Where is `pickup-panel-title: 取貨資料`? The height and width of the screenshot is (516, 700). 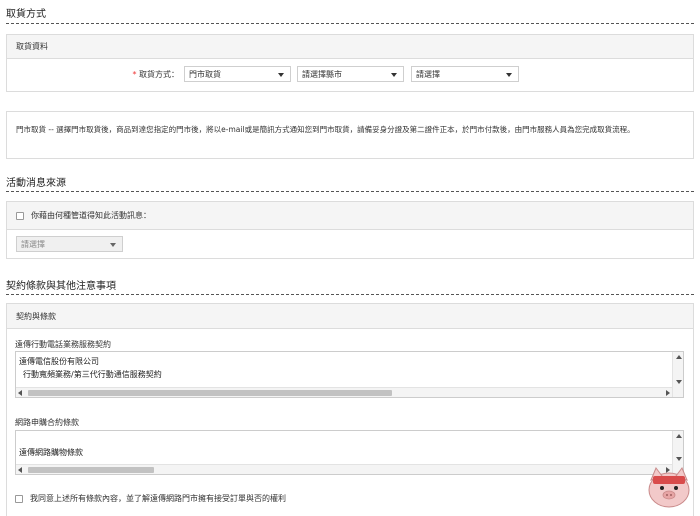
pickup-panel-title: 取貨資料 is located at coordinates (32, 46).